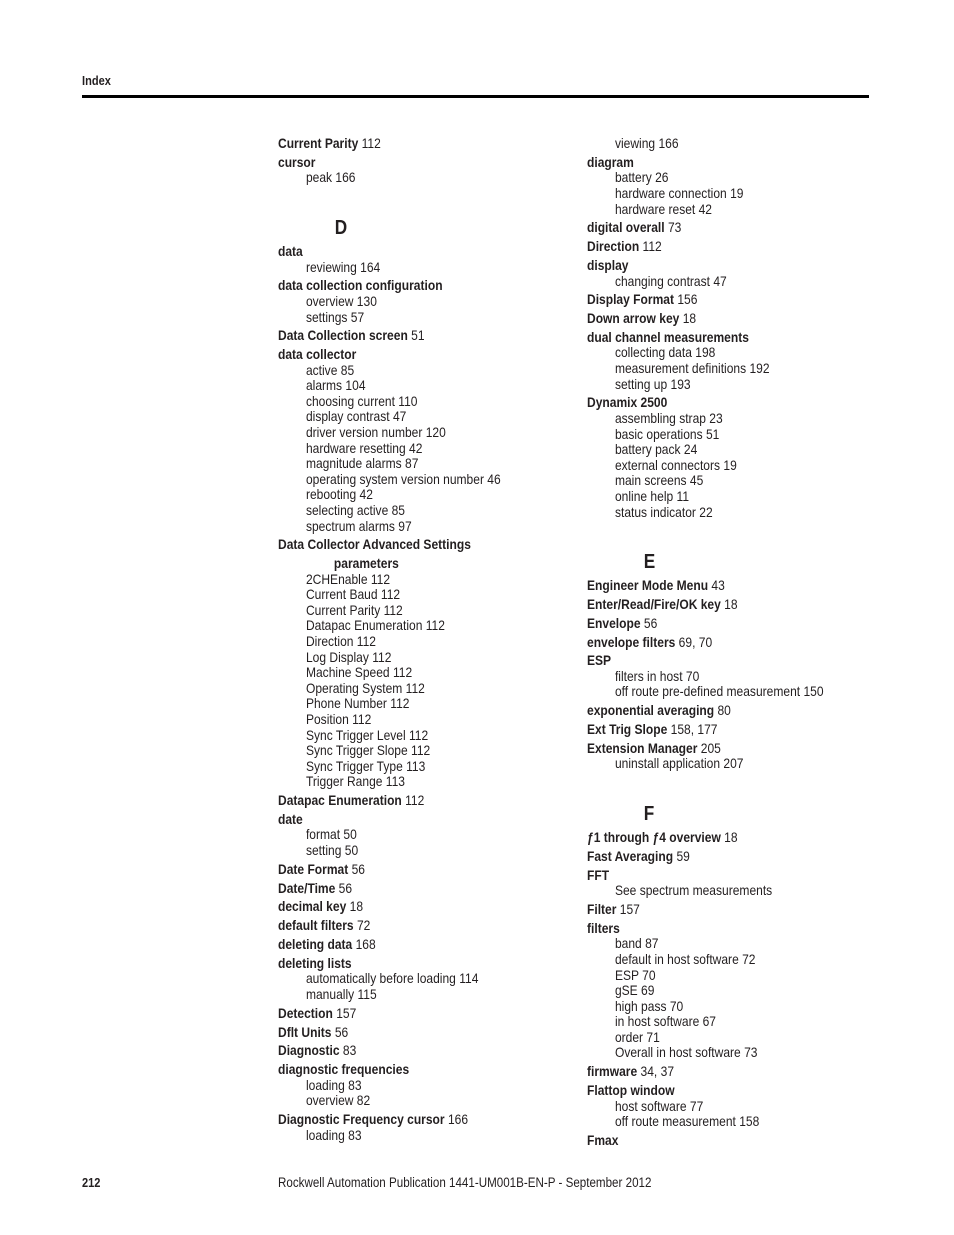 The width and height of the screenshot is (954, 1235). Describe the element at coordinates (614, 622) in the screenshot. I see `index-term: Envelope` at that location.